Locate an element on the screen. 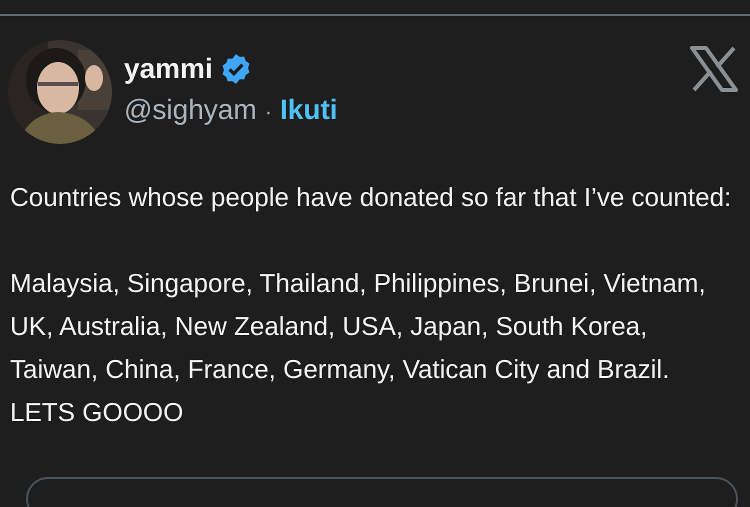 This screenshot has height=507, width=750. follow-link: Ikuti is located at coordinates (309, 110).